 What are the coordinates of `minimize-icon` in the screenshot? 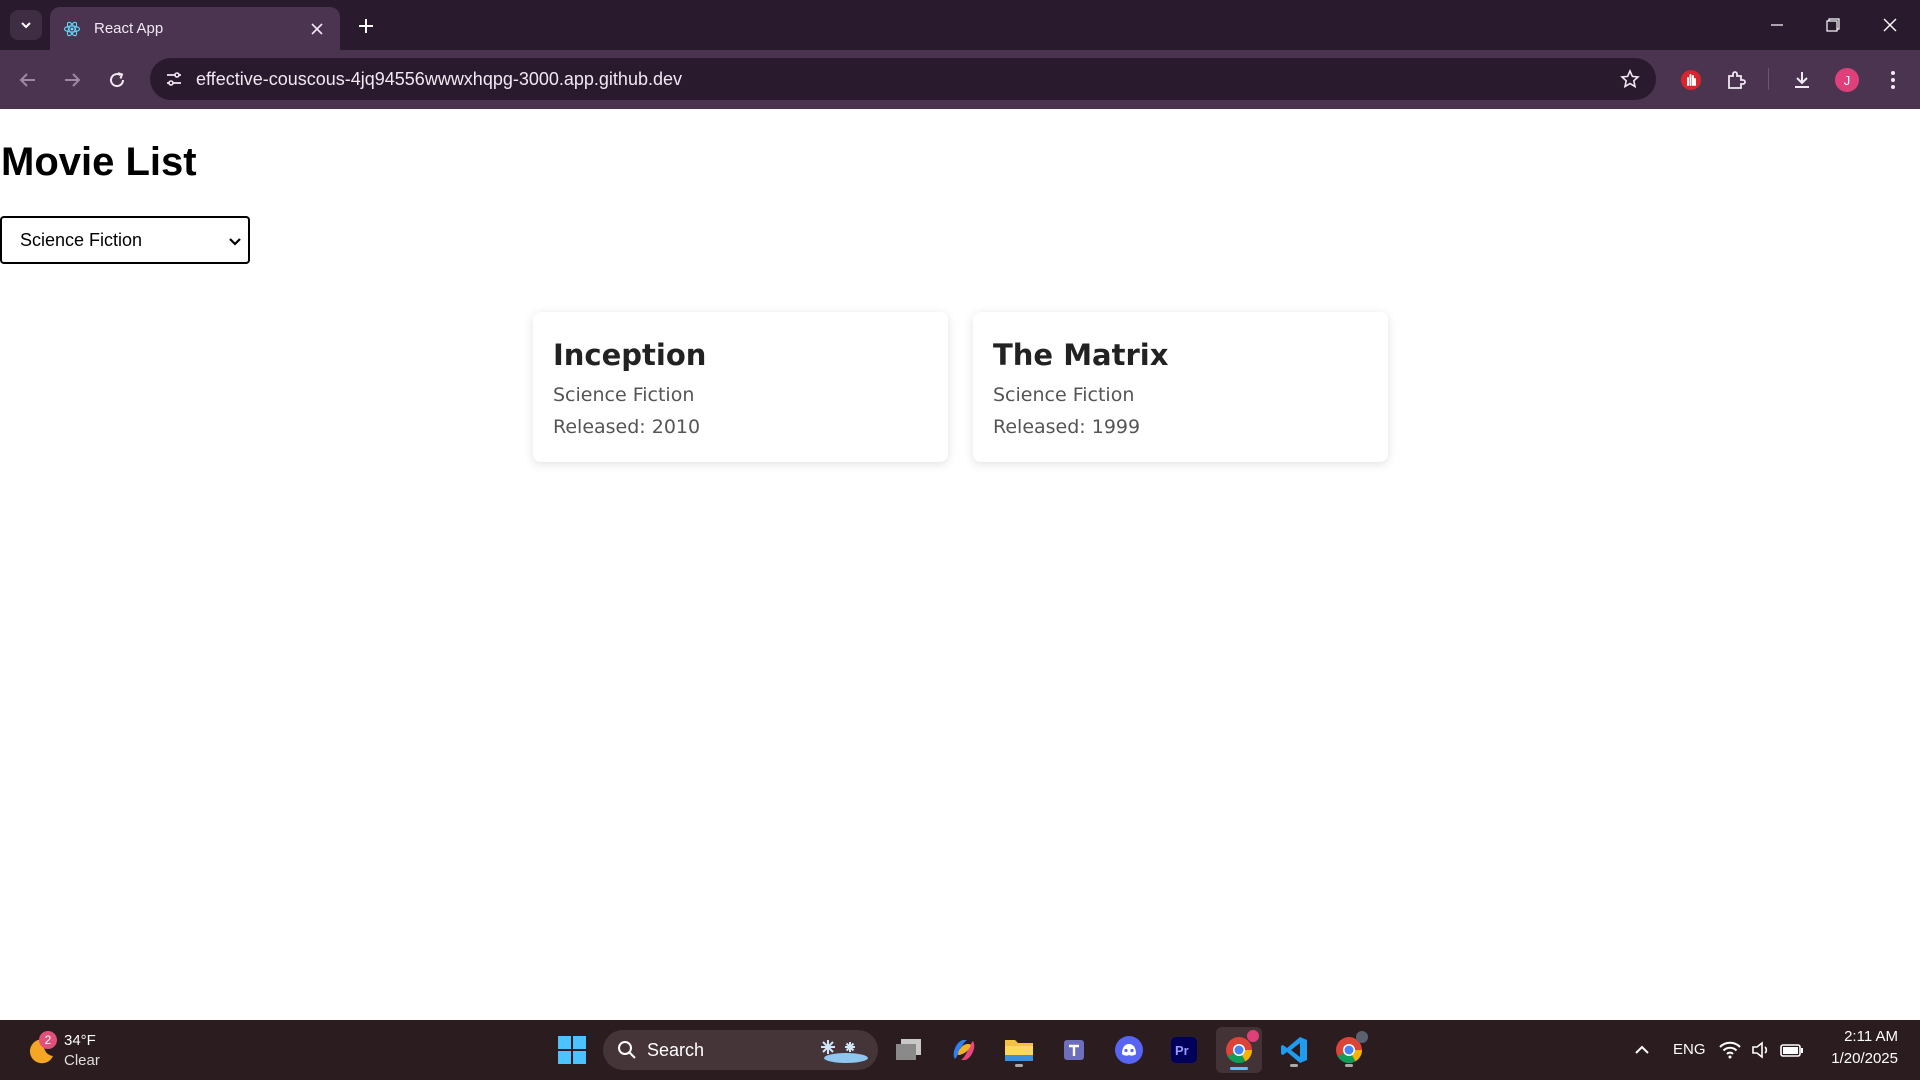 It's located at (1777, 25).